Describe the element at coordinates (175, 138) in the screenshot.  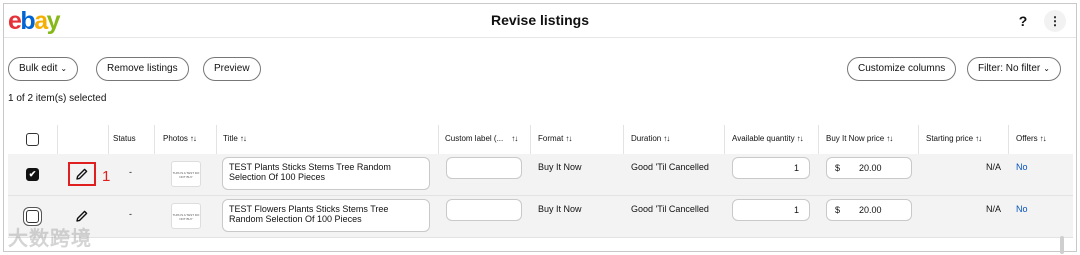
I see `photos-header-label: Photos` at that location.